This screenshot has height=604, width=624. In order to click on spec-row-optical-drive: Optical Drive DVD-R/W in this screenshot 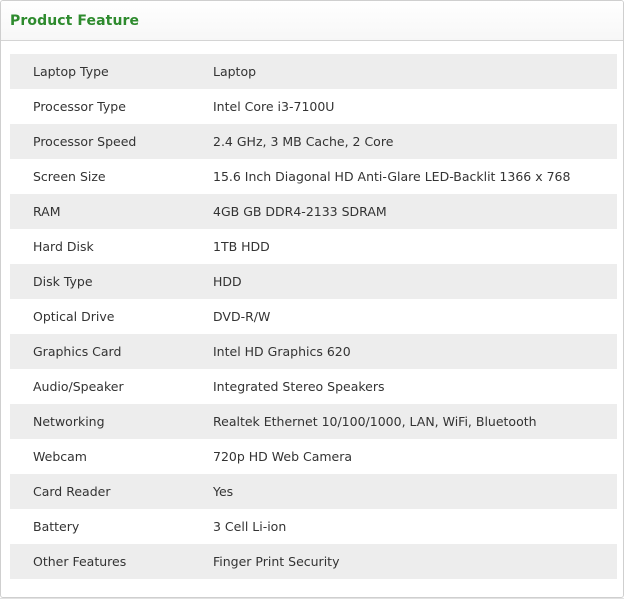, I will do `click(313, 316)`.